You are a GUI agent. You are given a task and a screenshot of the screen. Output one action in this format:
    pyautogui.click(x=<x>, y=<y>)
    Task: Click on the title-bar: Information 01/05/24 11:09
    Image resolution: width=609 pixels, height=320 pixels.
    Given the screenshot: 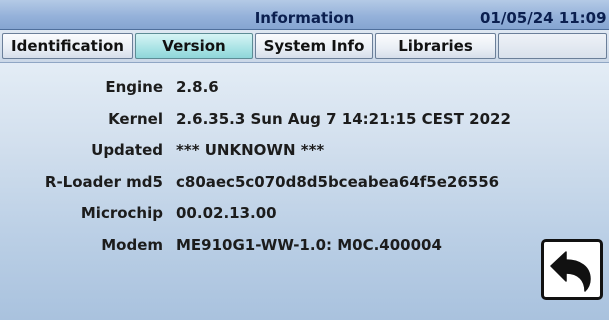 What is the action you would take?
    pyautogui.click(x=304, y=15)
    